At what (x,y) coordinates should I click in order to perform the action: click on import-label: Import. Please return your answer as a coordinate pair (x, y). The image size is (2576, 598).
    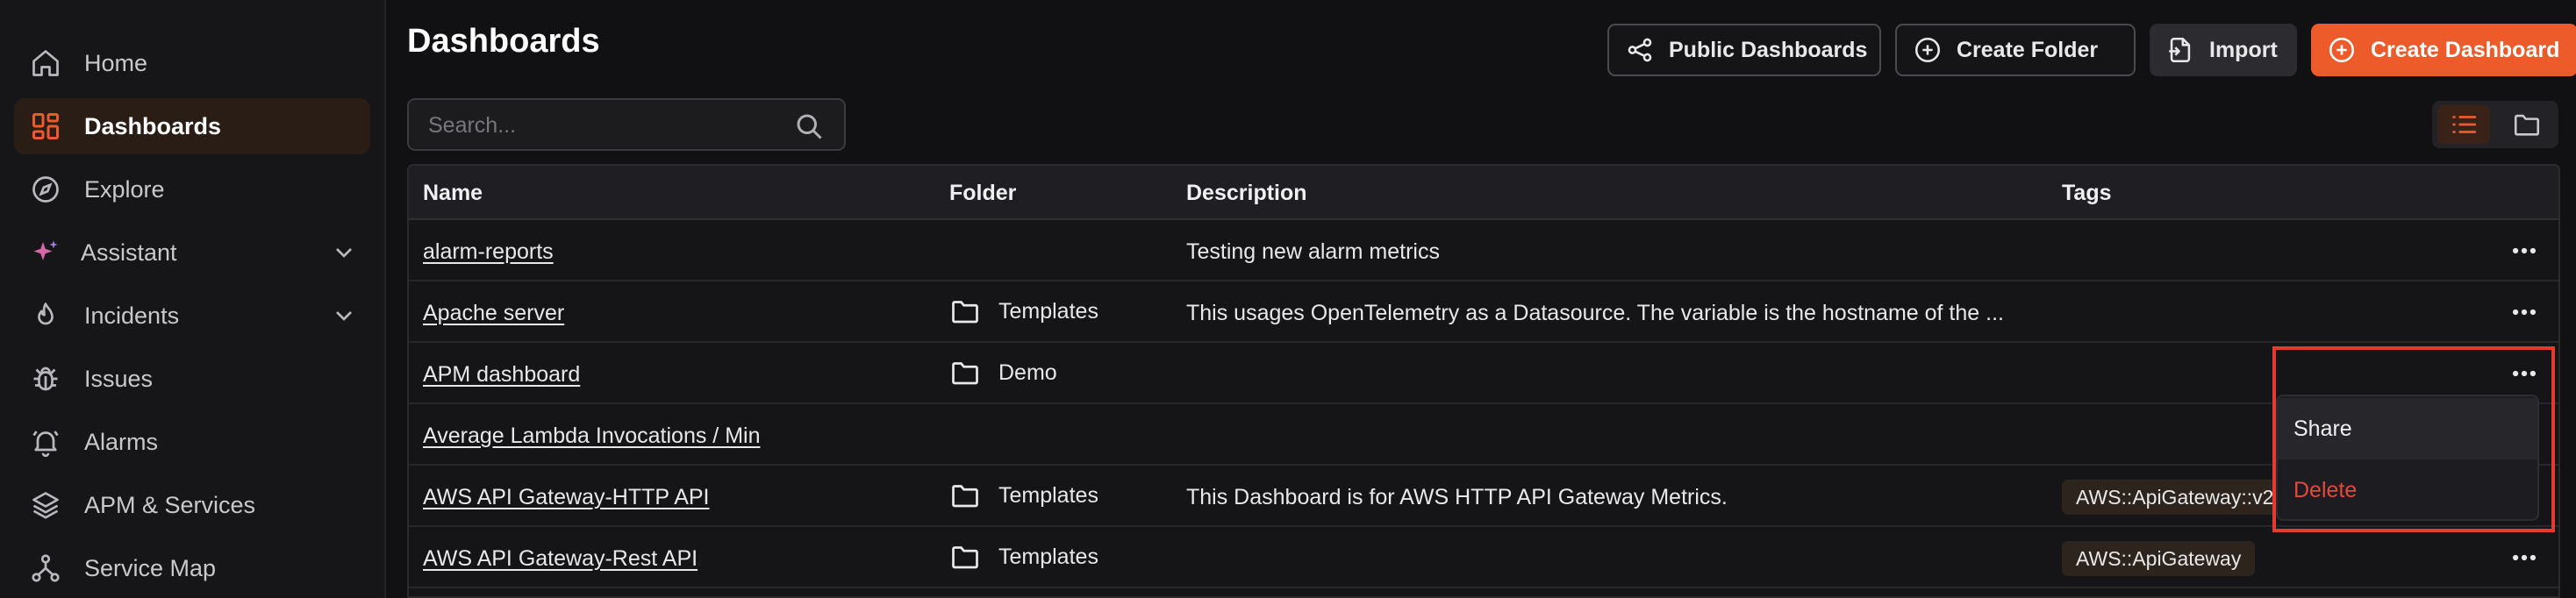
    Looking at the image, I should click on (2243, 49).